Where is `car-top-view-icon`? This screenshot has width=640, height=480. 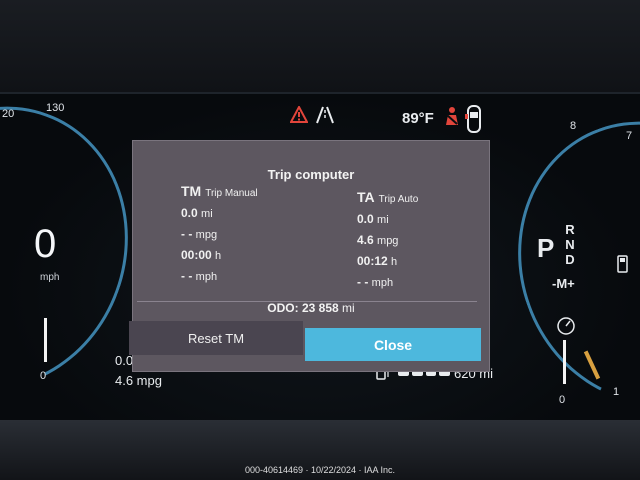 car-top-view-icon is located at coordinates (473, 119).